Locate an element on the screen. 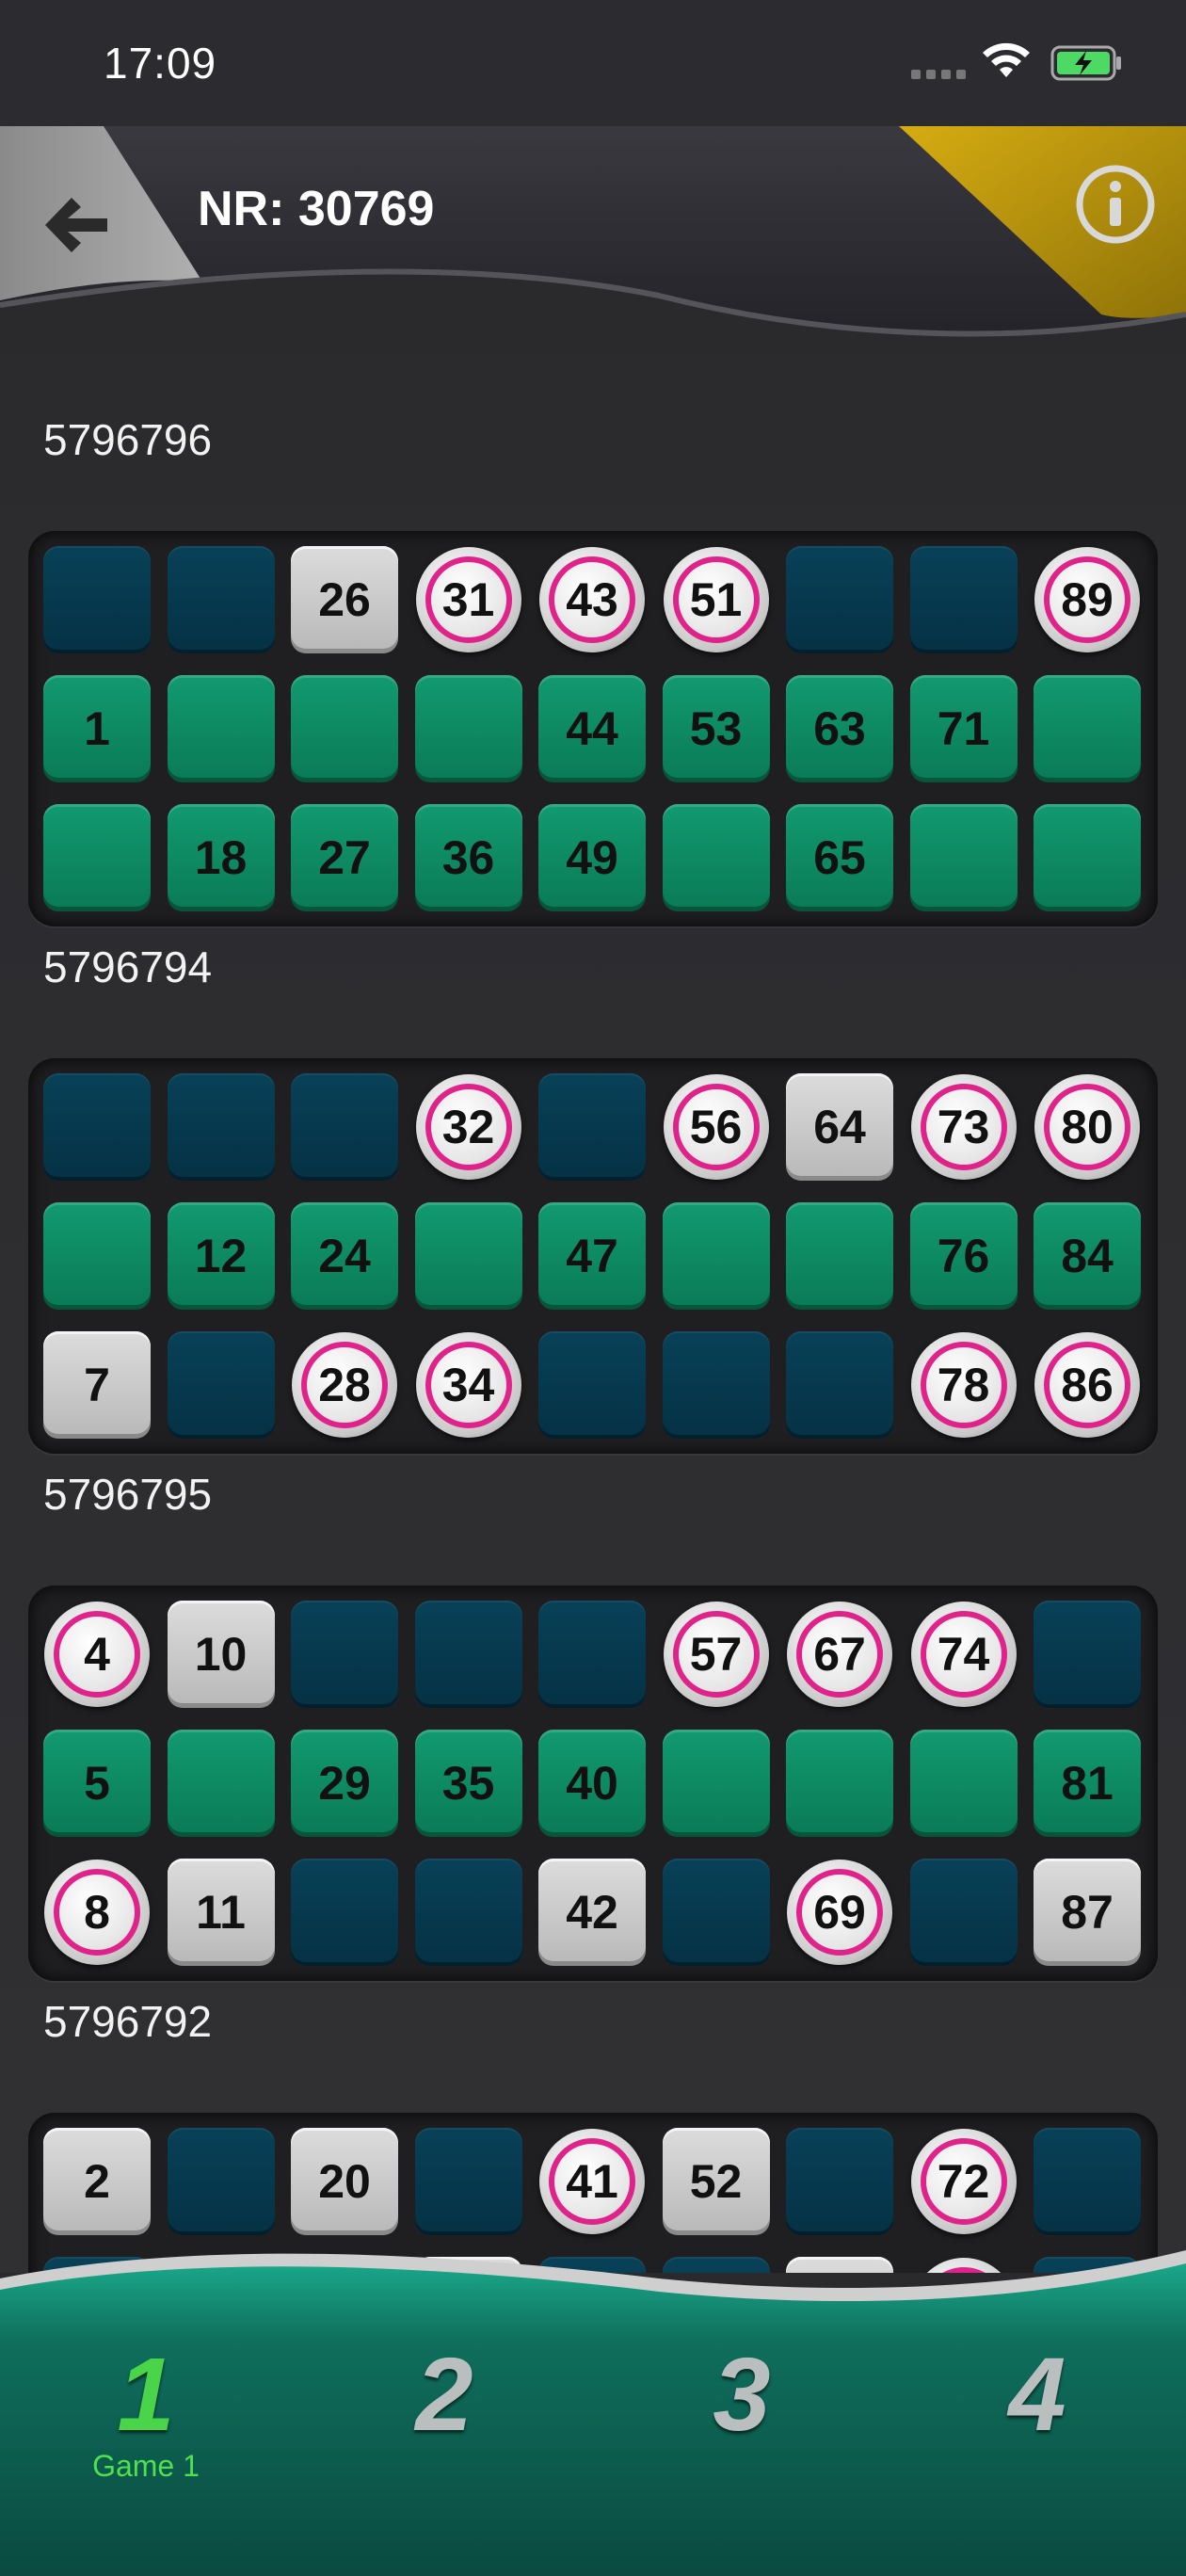 This screenshot has height=2576, width=1186. ball-number: 73 is located at coordinates (963, 1127).